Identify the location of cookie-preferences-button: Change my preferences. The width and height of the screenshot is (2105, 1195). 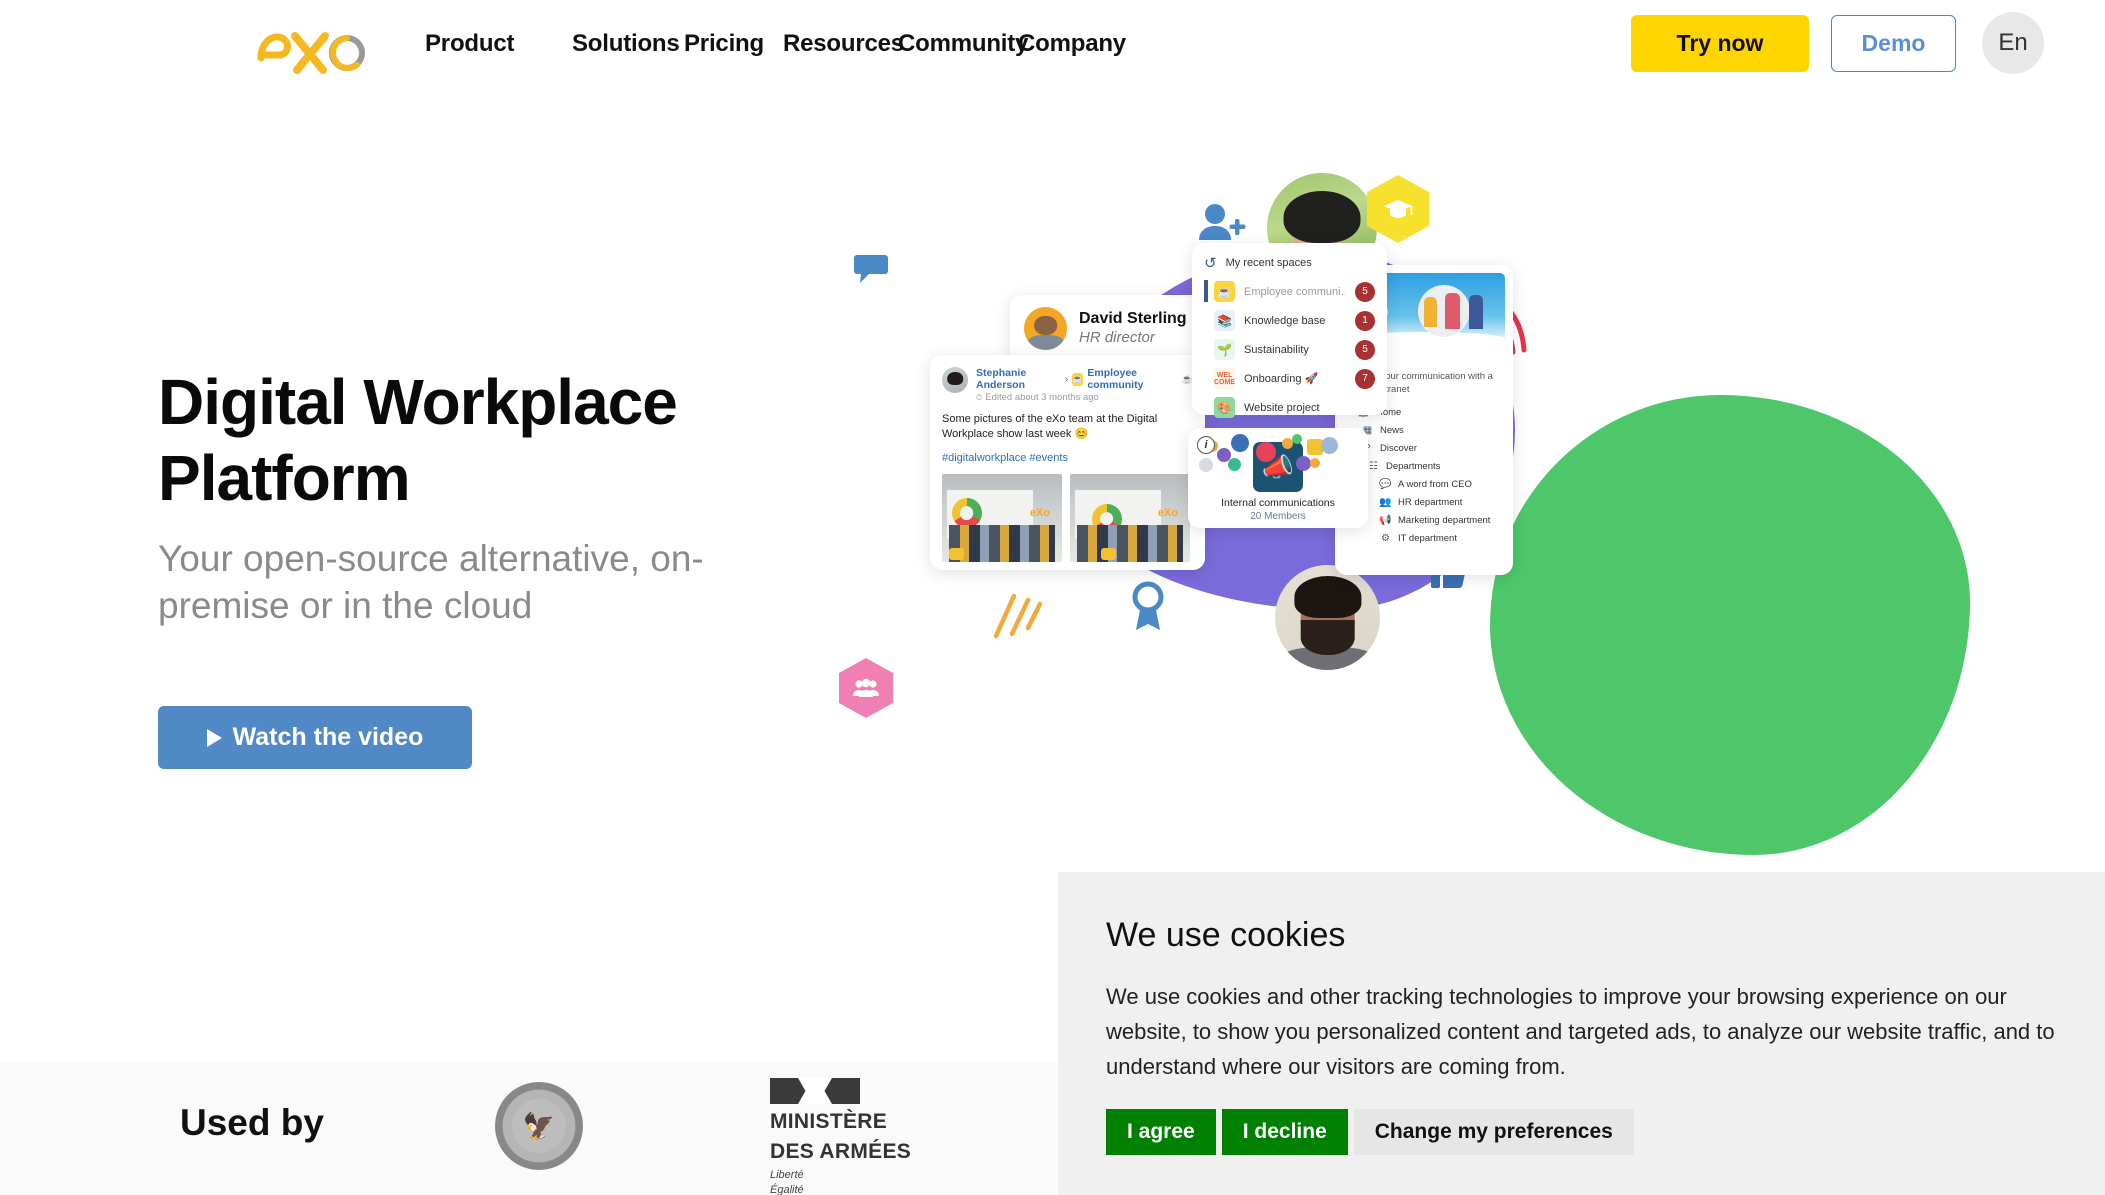
(1493, 1132).